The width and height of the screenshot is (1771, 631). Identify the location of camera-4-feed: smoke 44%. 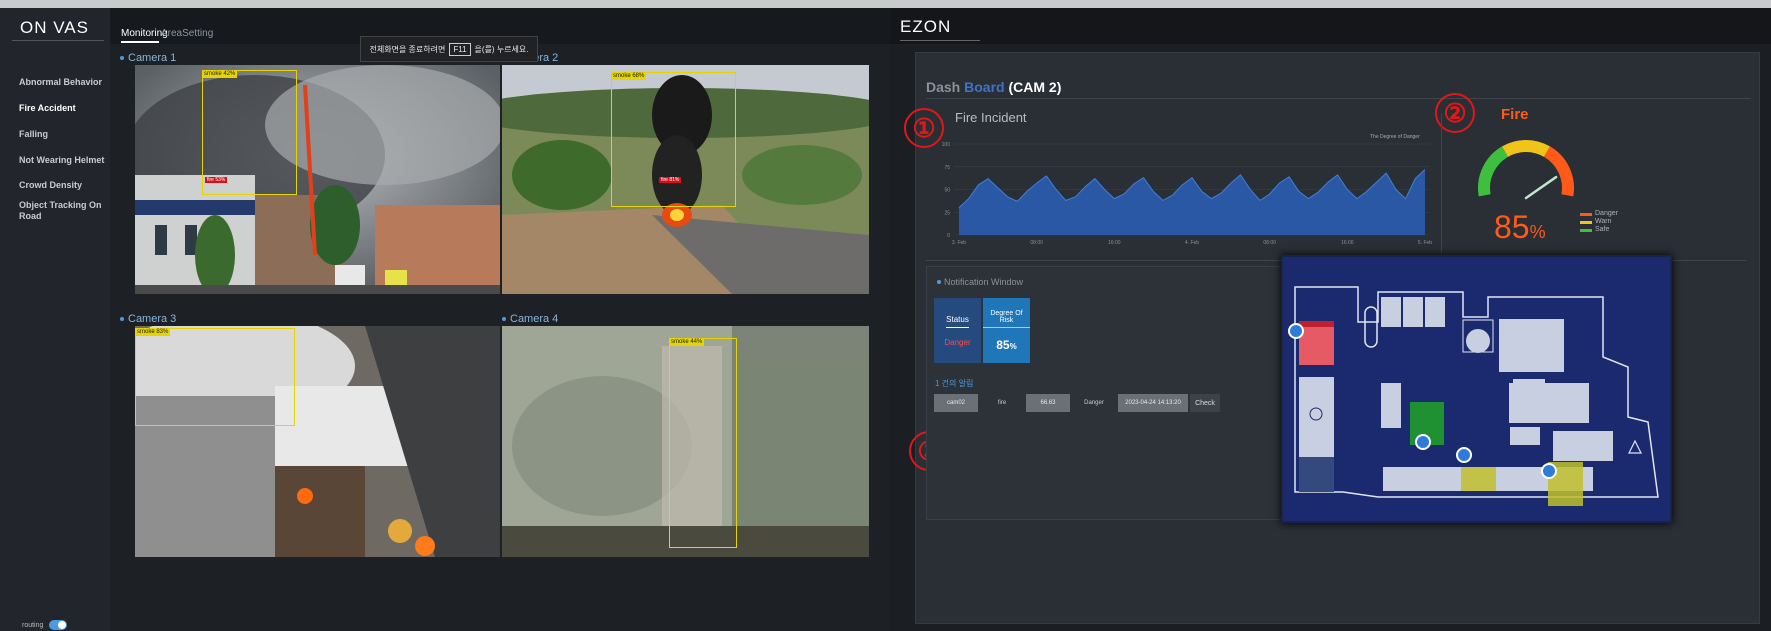
(685, 441).